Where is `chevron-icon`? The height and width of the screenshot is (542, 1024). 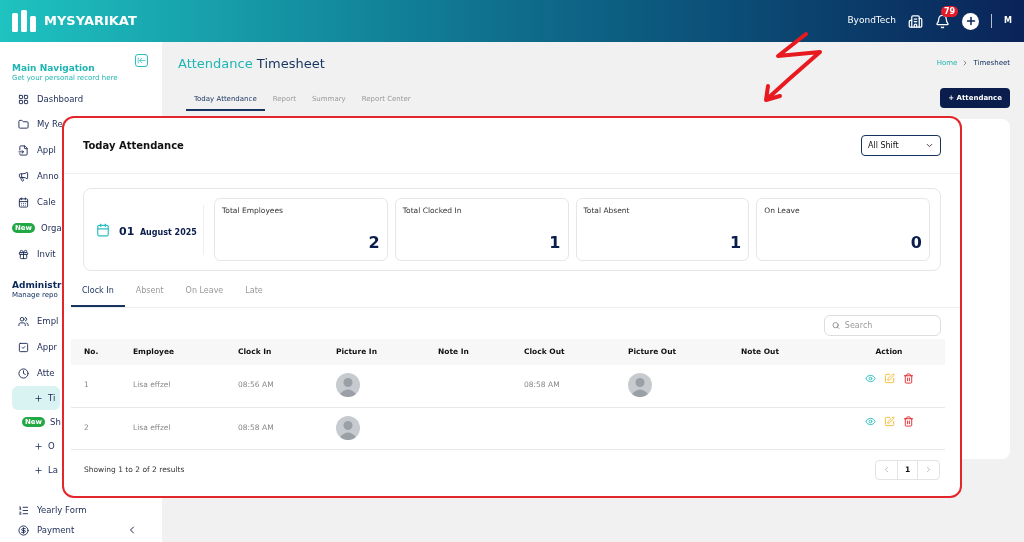
chevron-icon is located at coordinates (929, 145).